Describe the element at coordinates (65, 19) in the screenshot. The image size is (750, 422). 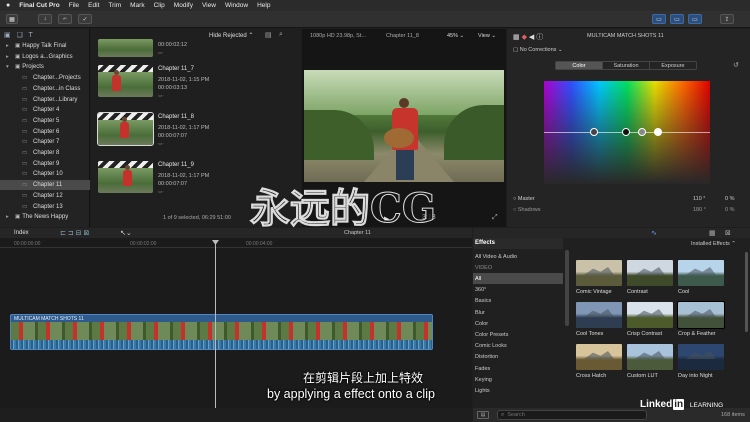
I see `key-icon: ⌐` at that location.